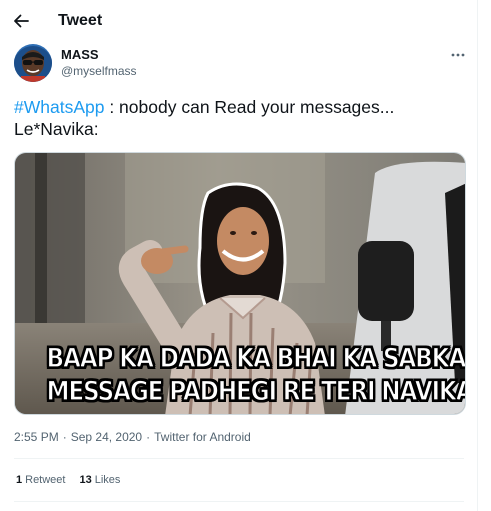 The height and width of the screenshot is (511, 491). What do you see at coordinates (256, 358) in the screenshot?
I see `meme-caption-line-1: BAAP KA DADA KA BHAI KA SABKA` at bounding box center [256, 358].